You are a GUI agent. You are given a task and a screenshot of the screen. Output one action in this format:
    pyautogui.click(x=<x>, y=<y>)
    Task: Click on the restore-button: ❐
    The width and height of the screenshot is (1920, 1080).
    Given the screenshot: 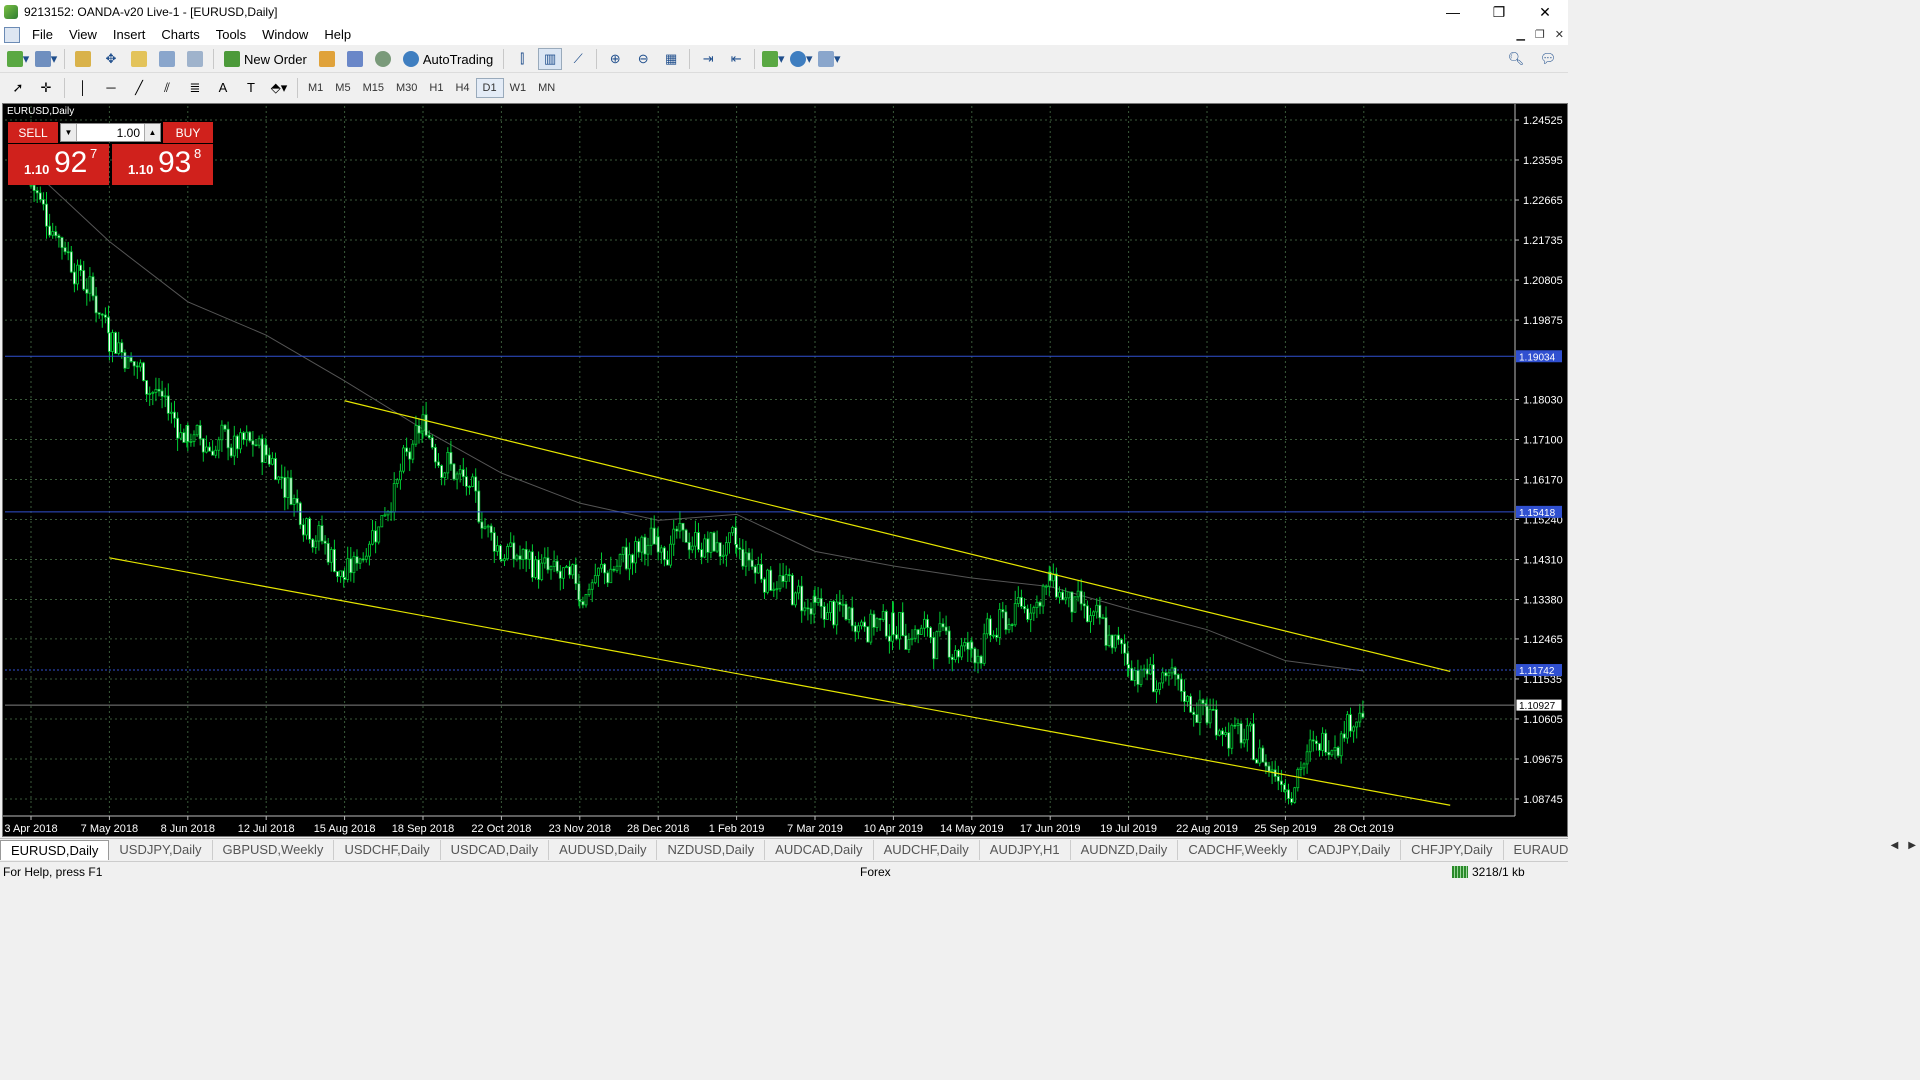 What is the action you would take?
    pyautogui.click(x=1499, y=12)
    